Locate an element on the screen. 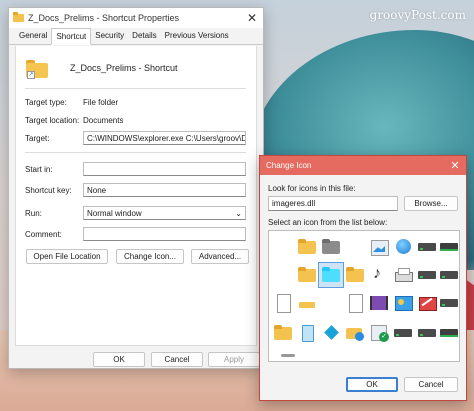 This screenshot has height=411, width=474. select-icon-label: Select an icon from the list below: is located at coordinates (328, 222).